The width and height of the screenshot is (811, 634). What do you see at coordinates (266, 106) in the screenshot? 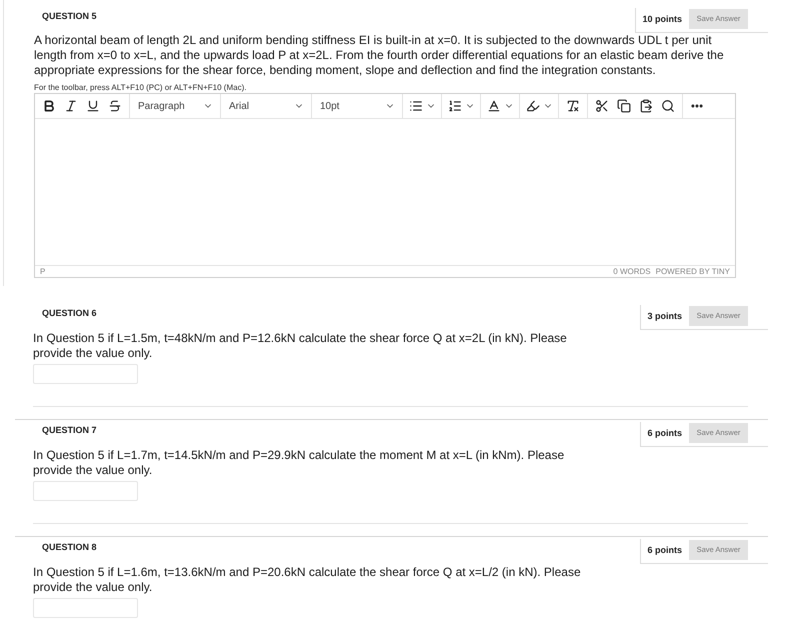
I see `font-family-dropdown: Arial` at bounding box center [266, 106].